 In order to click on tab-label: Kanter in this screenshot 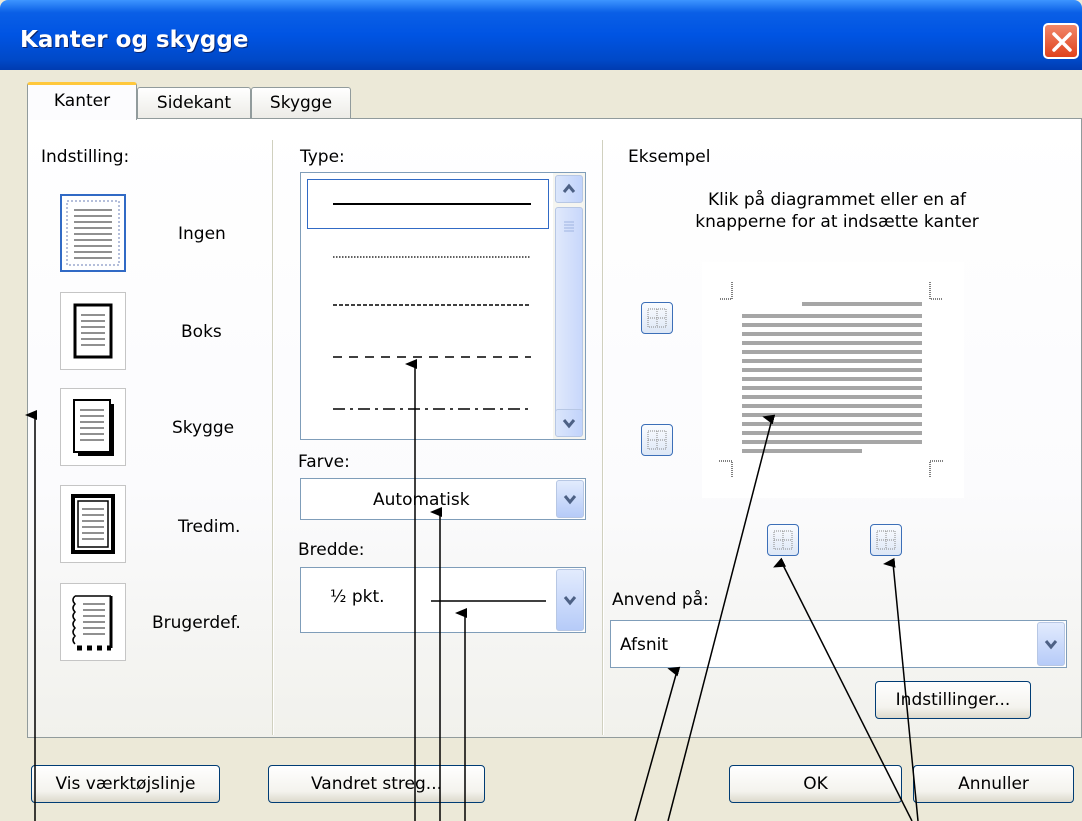, I will do `click(82, 101)`.